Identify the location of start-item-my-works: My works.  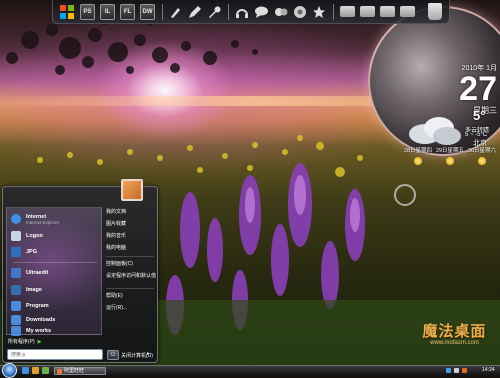
(31, 331).